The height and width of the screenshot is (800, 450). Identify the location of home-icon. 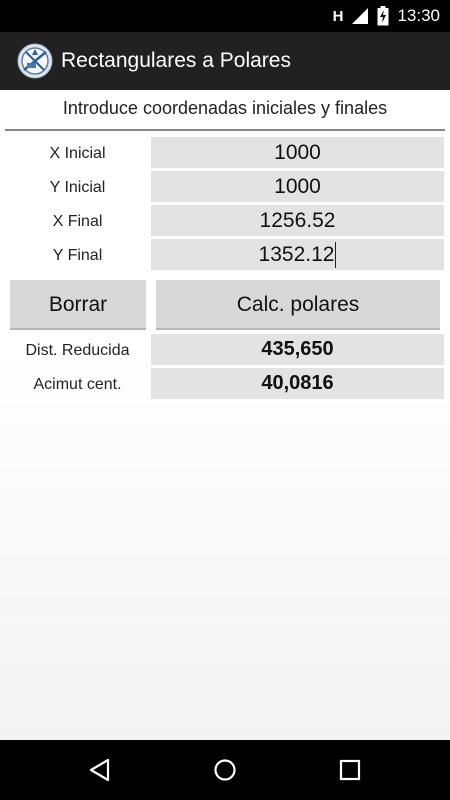
(225, 770).